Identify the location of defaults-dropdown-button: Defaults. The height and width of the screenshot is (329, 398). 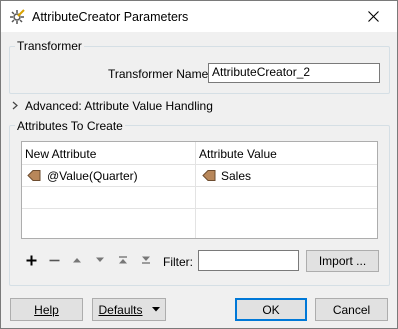
(129, 309).